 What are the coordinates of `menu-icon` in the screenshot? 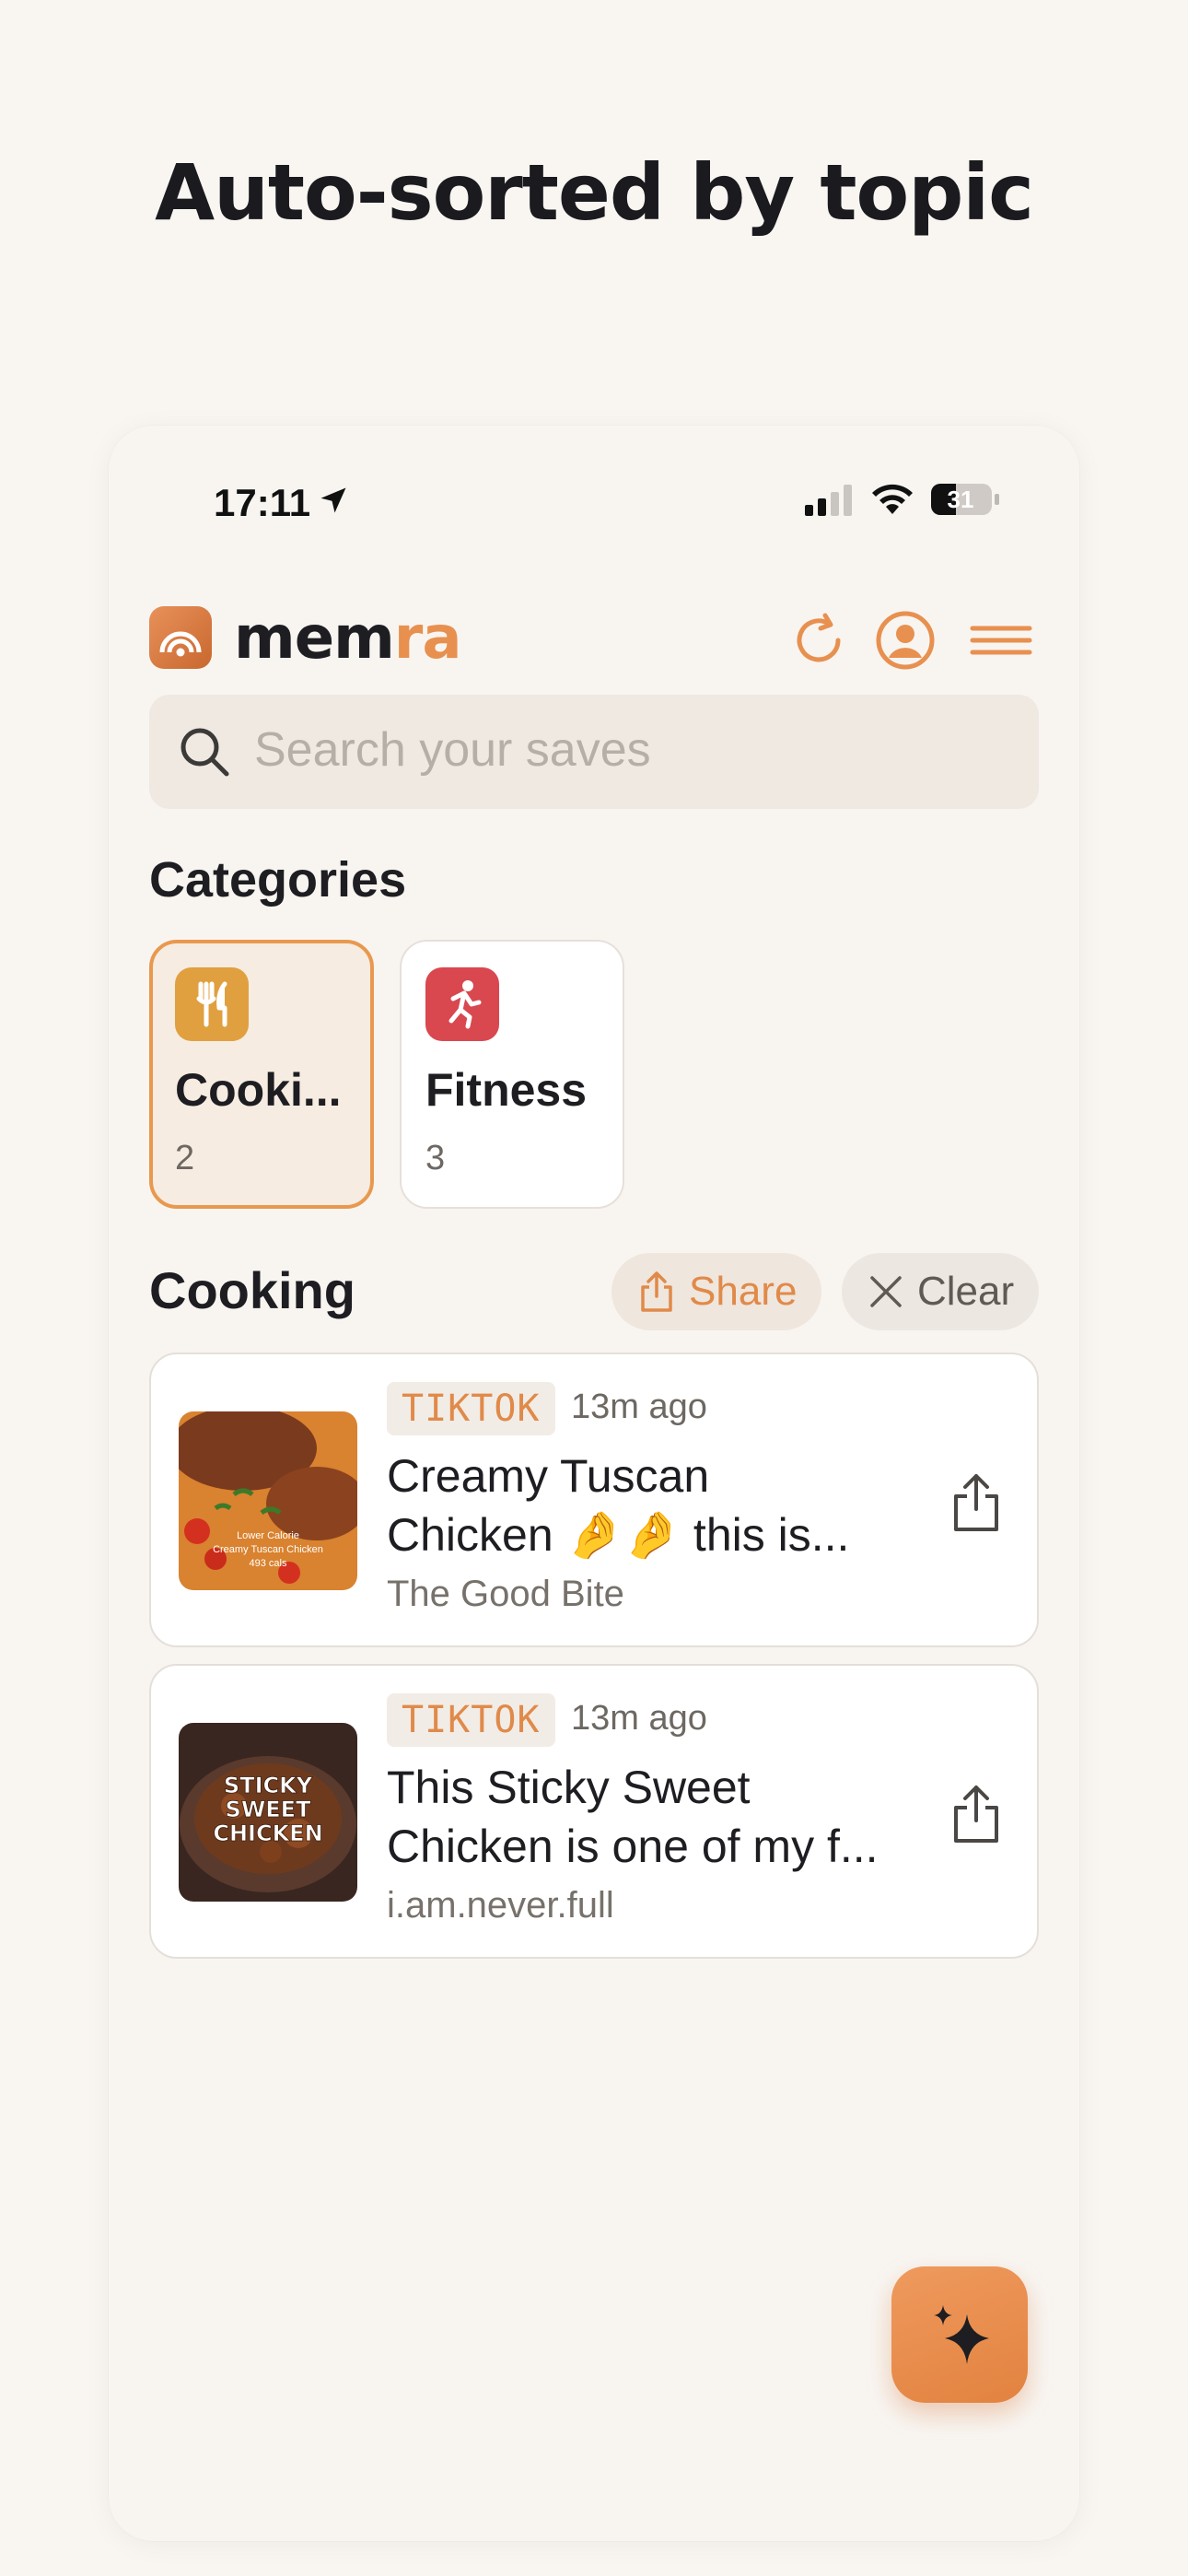 It's located at (1001, 640).